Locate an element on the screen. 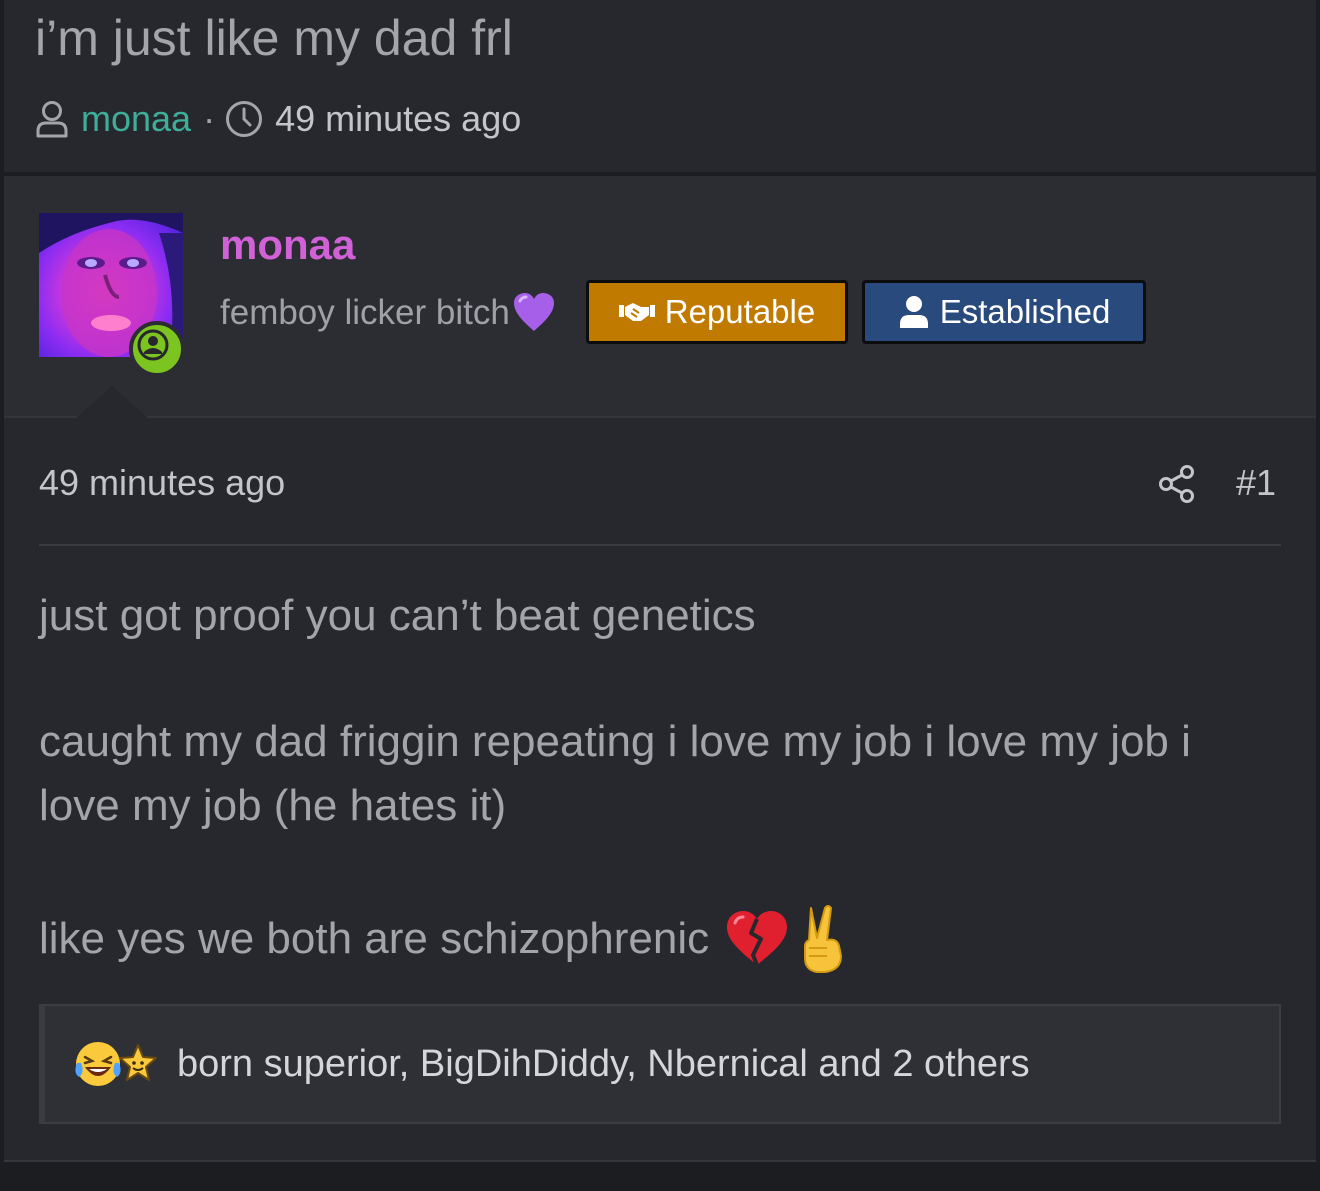 The width and height of the screenshot is (1320, 1191). reaction-icons is located at coordinates (116, 1064).